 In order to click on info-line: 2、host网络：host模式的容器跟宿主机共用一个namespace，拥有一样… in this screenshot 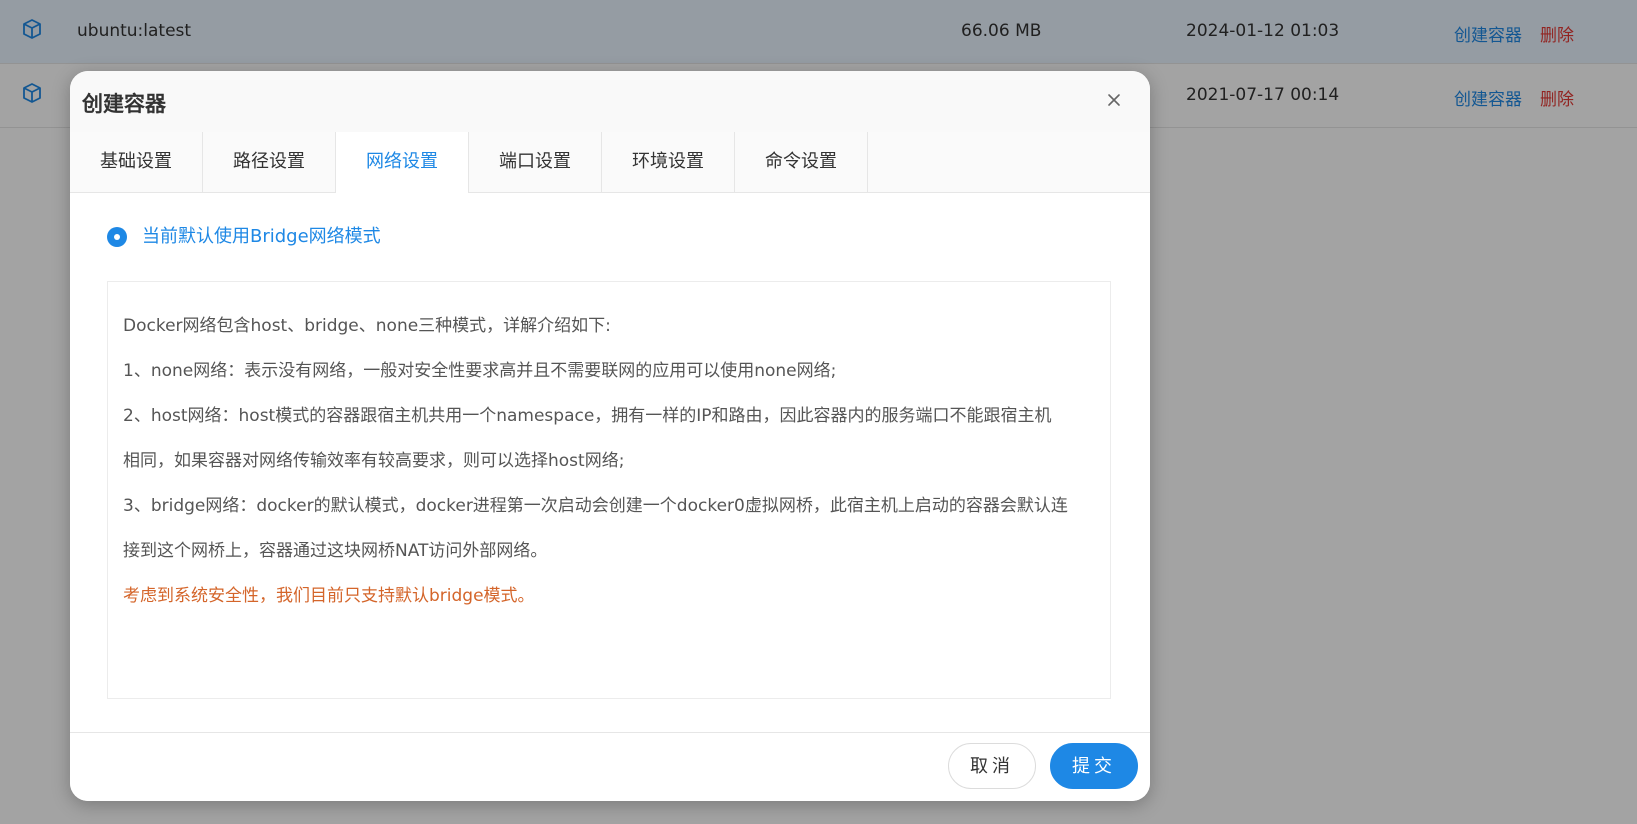, I will do `click(587, 416)`.